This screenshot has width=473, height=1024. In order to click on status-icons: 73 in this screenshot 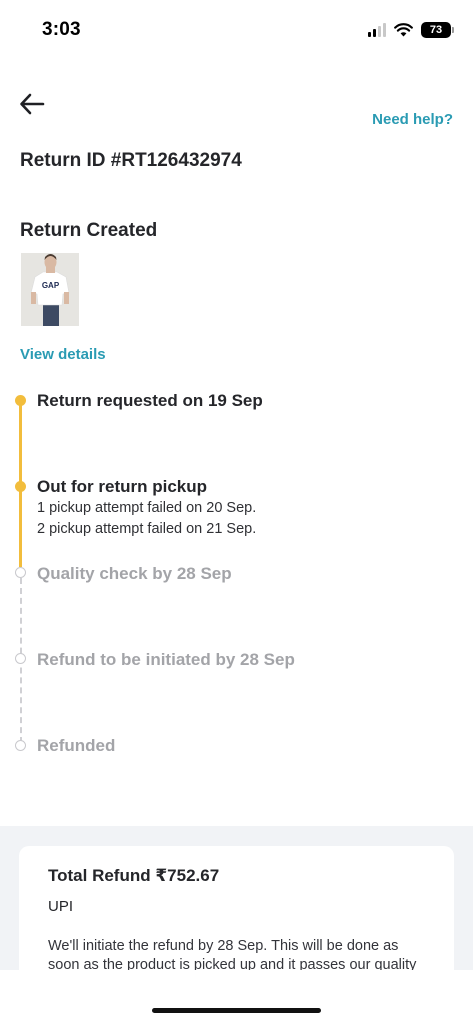, I will do `click(411, 30)`.